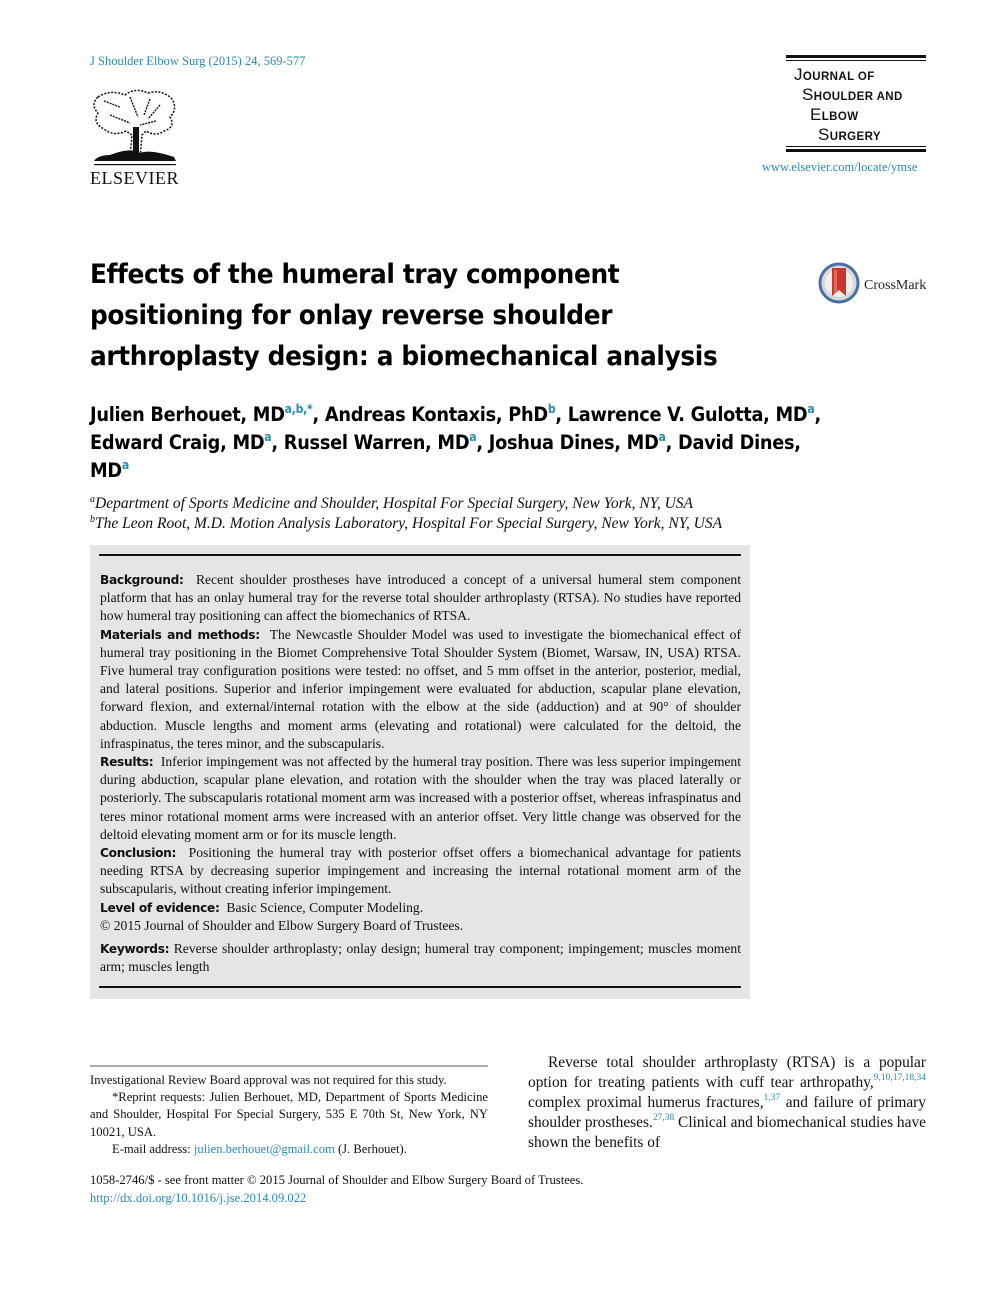 Image resolution: width=990 pixels, height=1305 pixels. I want to click on author: Russel Warren, MDa, so click(380, 442).